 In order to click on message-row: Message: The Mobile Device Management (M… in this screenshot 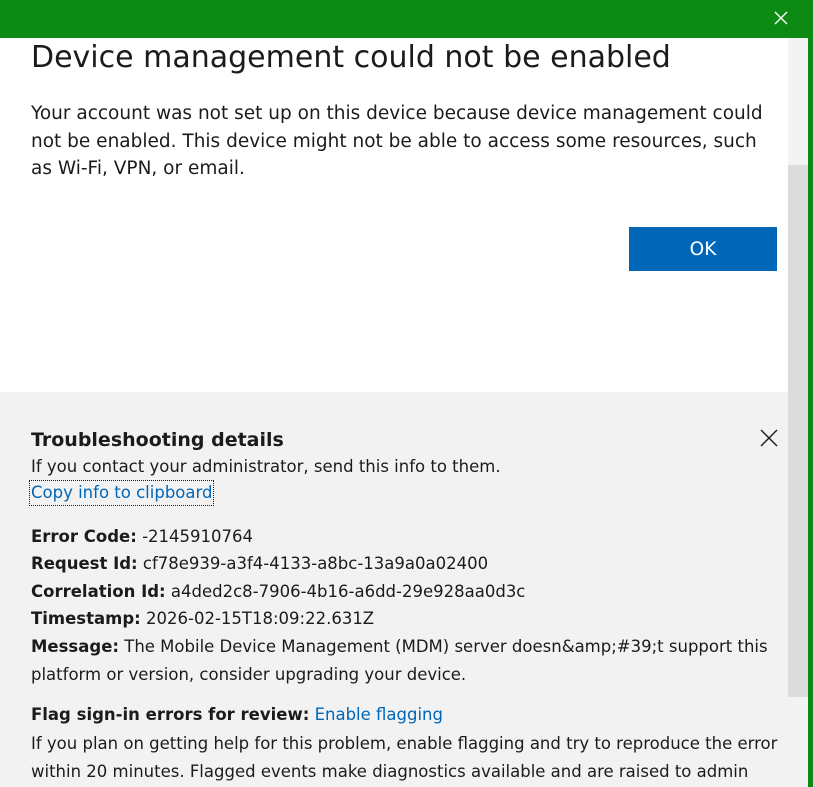, I will do `click(401, 660)`.